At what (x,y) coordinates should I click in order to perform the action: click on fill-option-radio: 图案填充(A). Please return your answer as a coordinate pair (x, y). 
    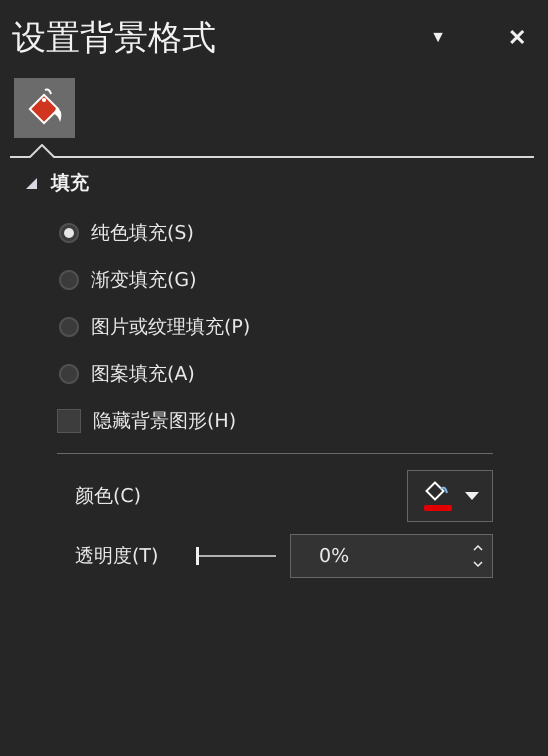
    Looking at the image, I should click on (302, 373).